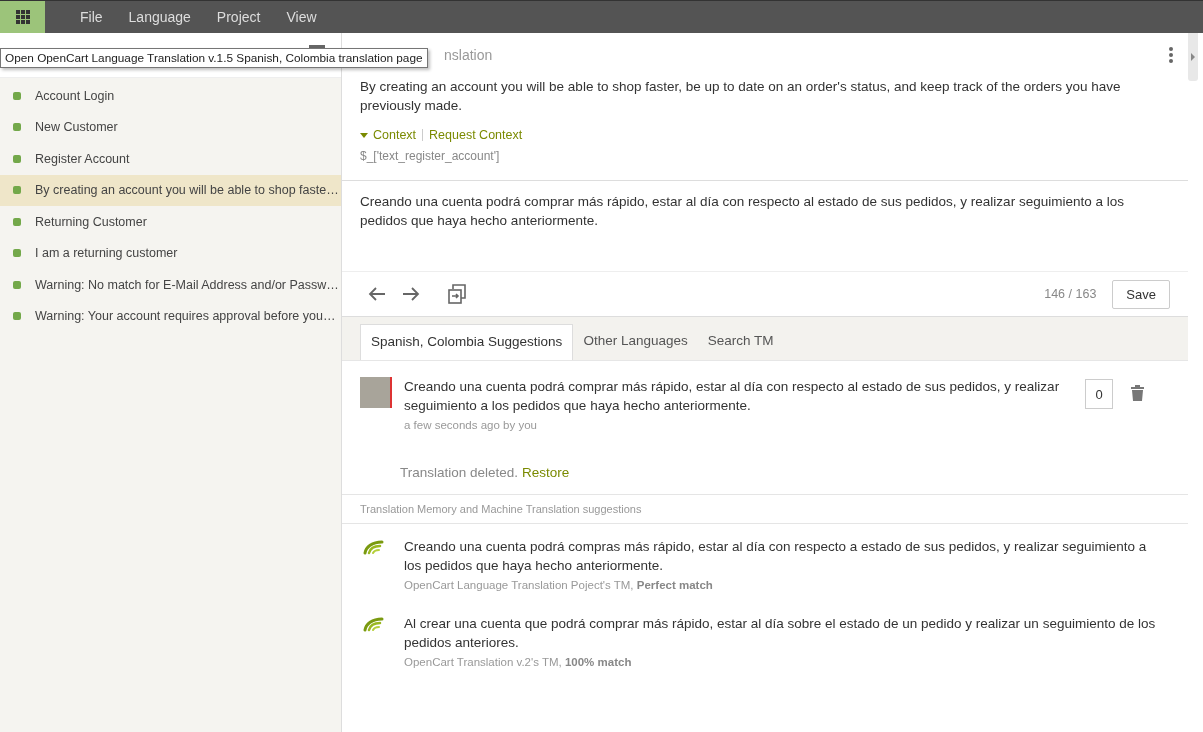 This screenshot has width=1203, height=732. Describe the element at coordinates (740, 342) in the screenshot. I see `tab: Search TM` at that location.